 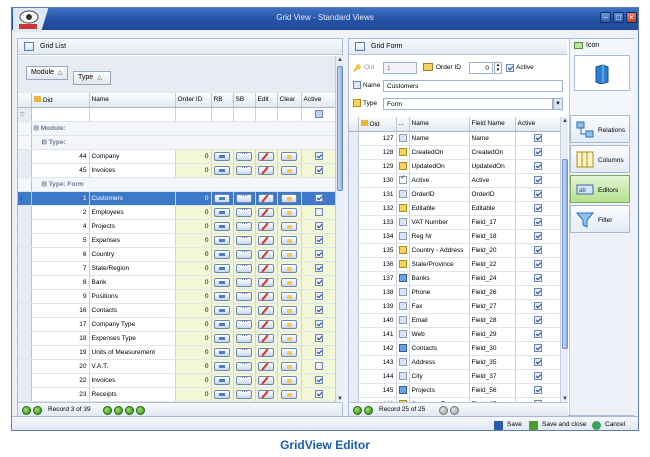 I want to click on type-dropdown-icon: ▾, so click(x=558, y=104).